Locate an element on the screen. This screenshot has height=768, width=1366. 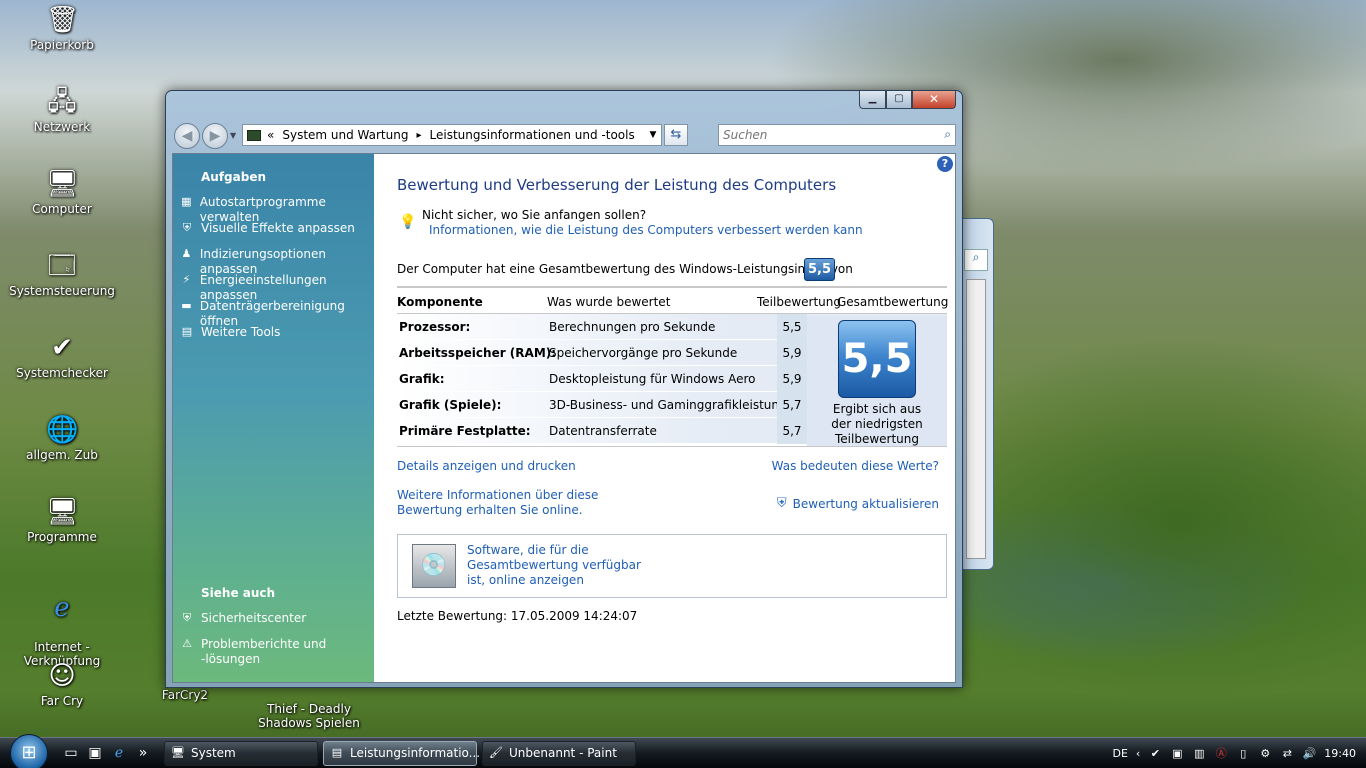
paint-icon: 🖌 is located at coordinates (496, 752).